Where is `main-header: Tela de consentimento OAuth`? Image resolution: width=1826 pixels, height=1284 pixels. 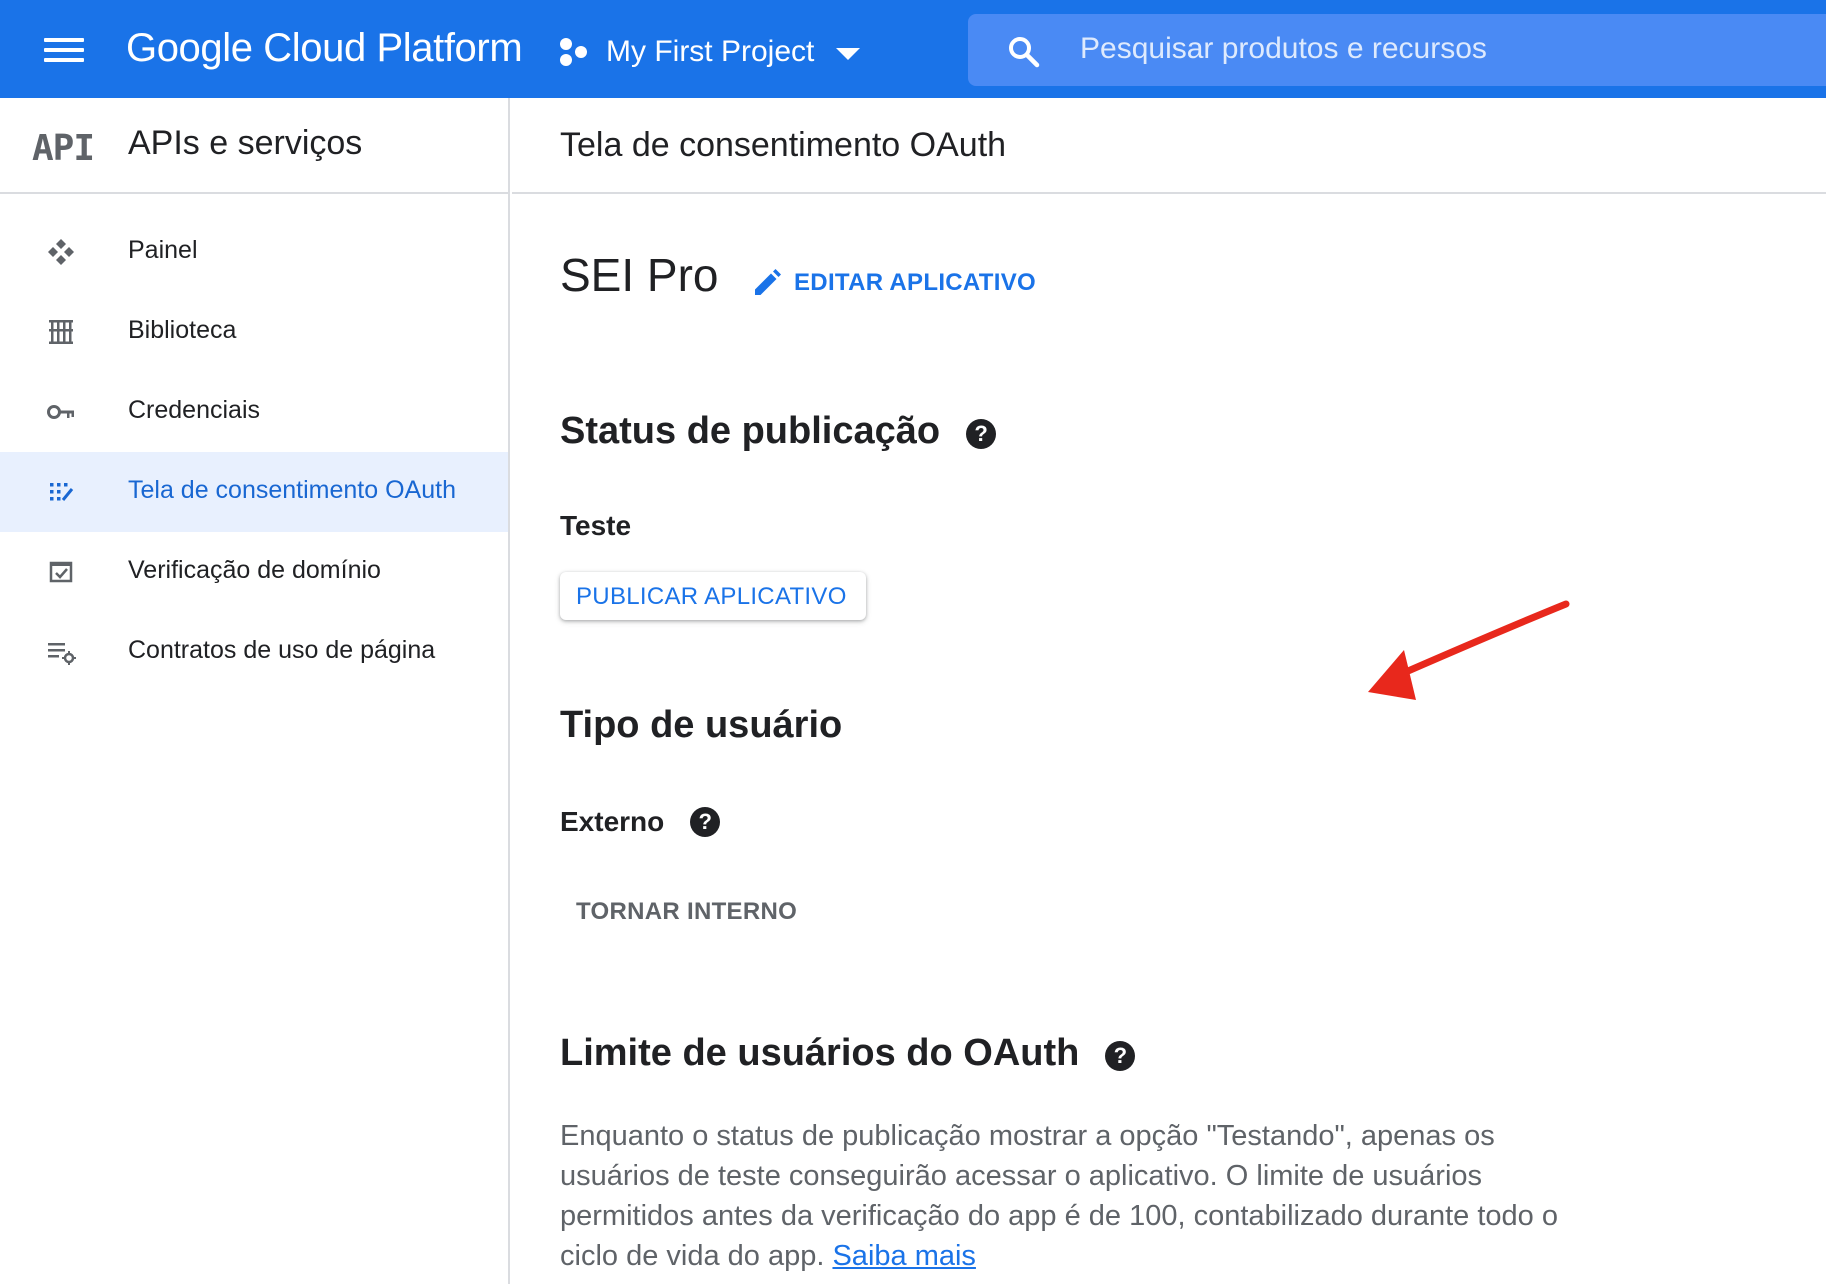
main-header: Tela de consentimento OAuth is located at coordinates (1169, 146).